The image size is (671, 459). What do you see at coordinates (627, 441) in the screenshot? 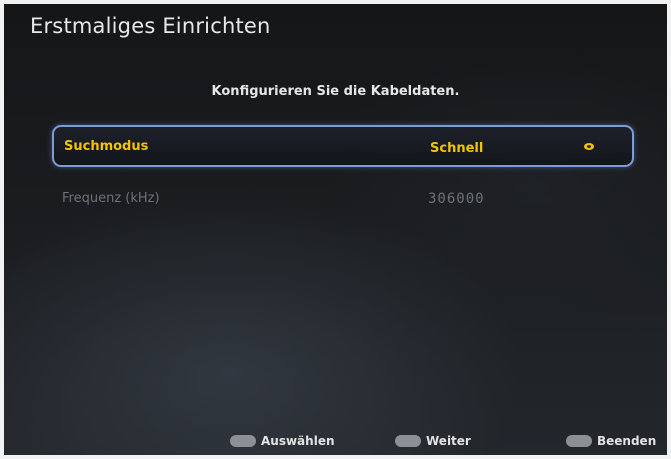
I see `hint-label: Beenden` at bounding box center [627, 441].